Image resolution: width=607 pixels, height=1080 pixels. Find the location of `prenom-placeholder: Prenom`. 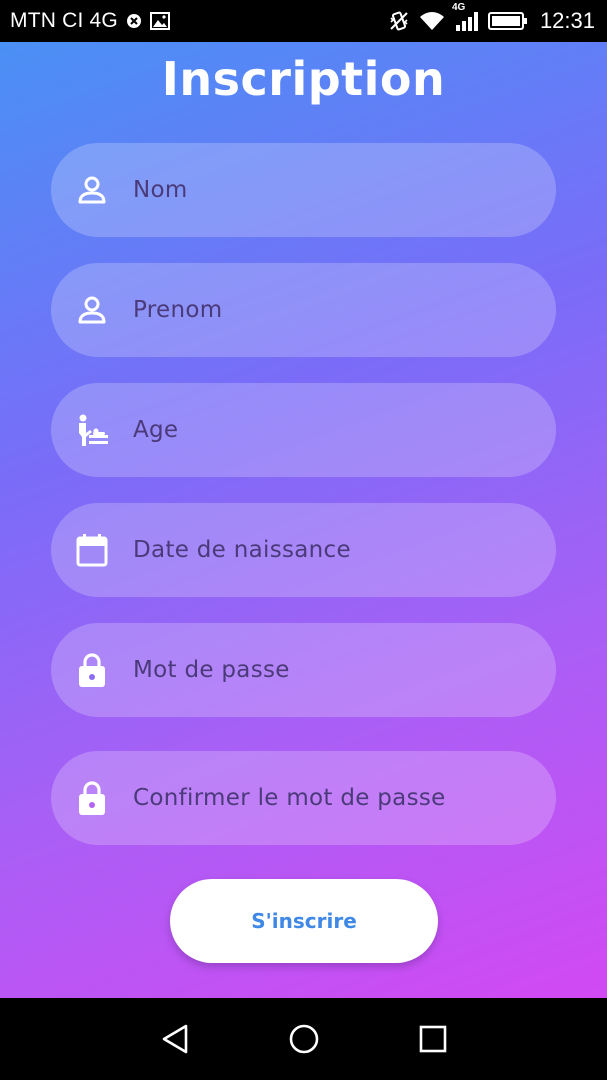

prenom-placeholder: Prenom is located at coordinates (178, 310).